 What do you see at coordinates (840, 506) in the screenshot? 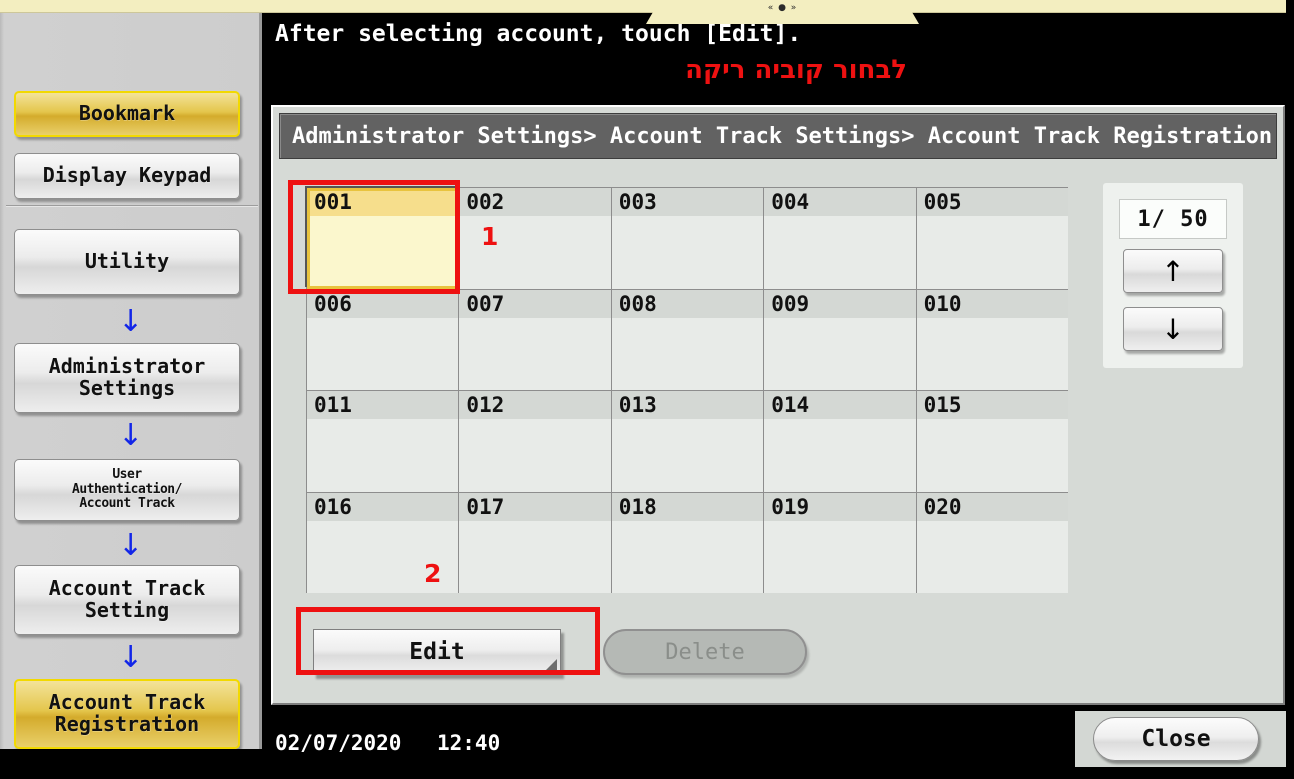
I see `account-cell-number: 019` at bounding box center [840, 506].